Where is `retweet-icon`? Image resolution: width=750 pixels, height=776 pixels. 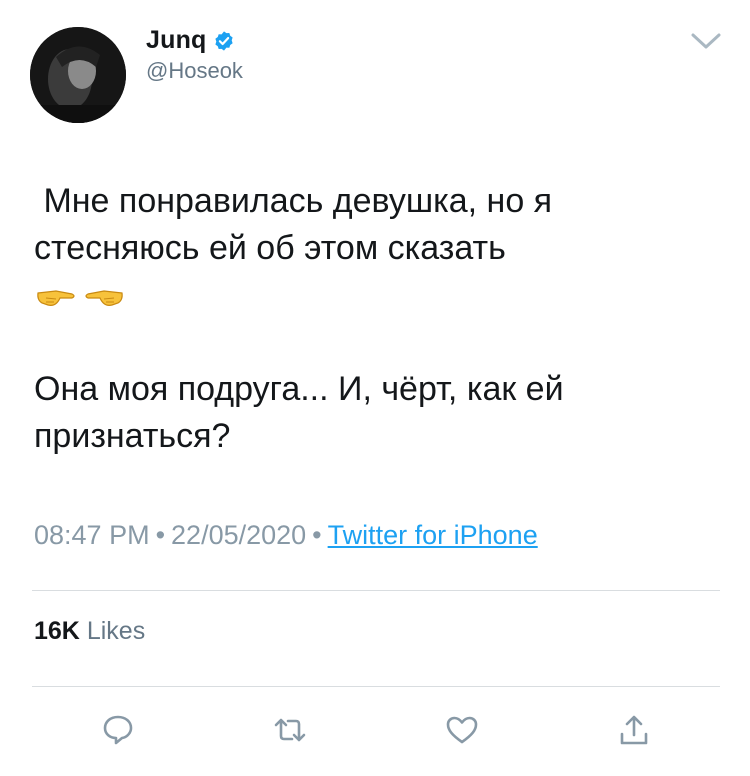 retweet-icon is located at coordinates (290, 730).